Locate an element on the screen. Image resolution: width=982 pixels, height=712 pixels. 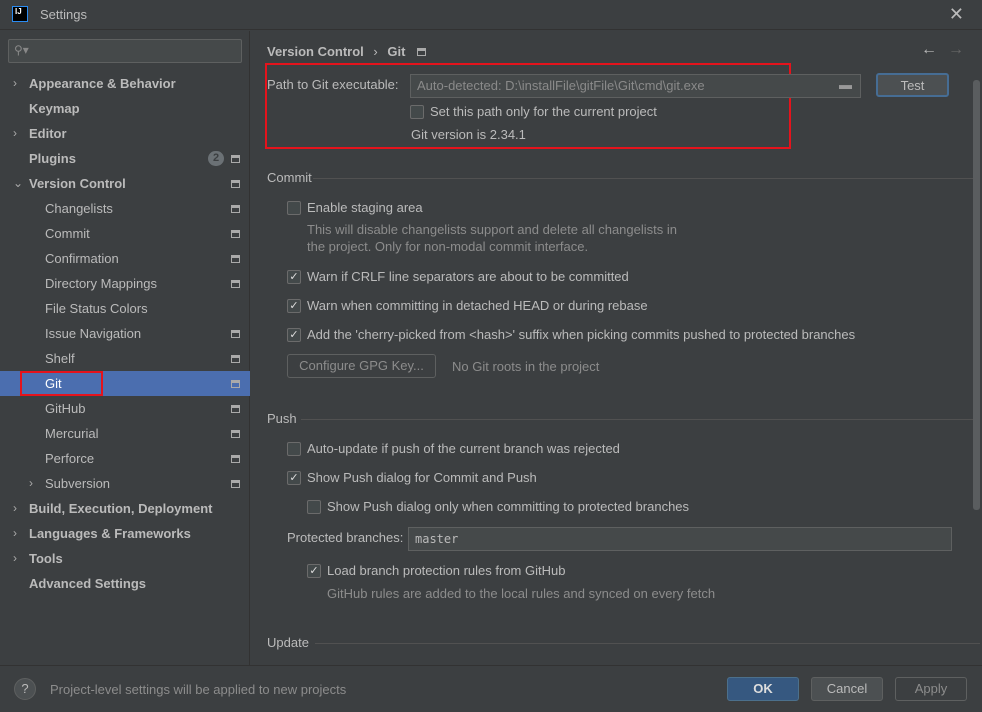
cancel-button: Cancel is located at coordinates (847, 689).